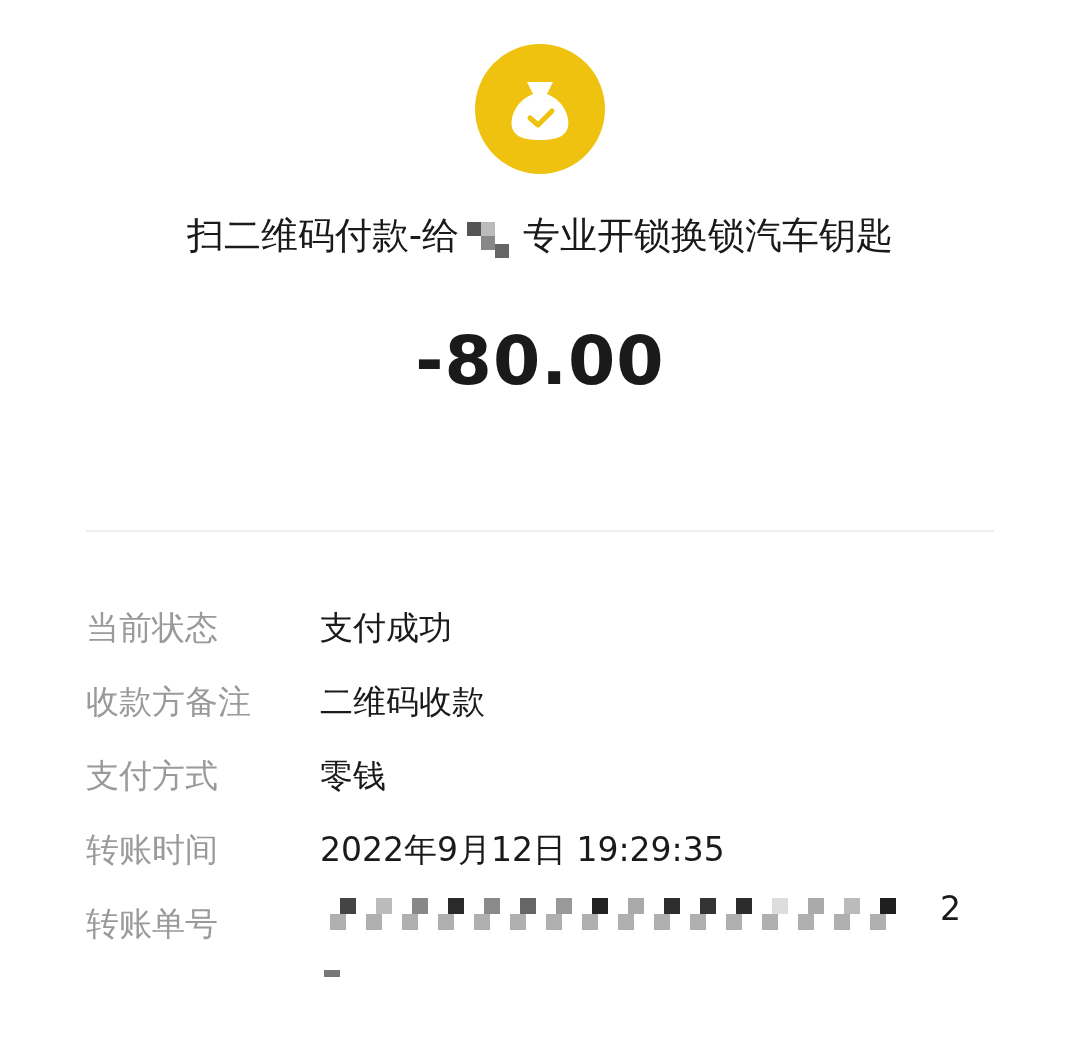 This screenshot has width=1080, height=1046. Describe the element at coordinates (152, 849) in the screenshot. I see `detail-label: 转账时间` at that location.